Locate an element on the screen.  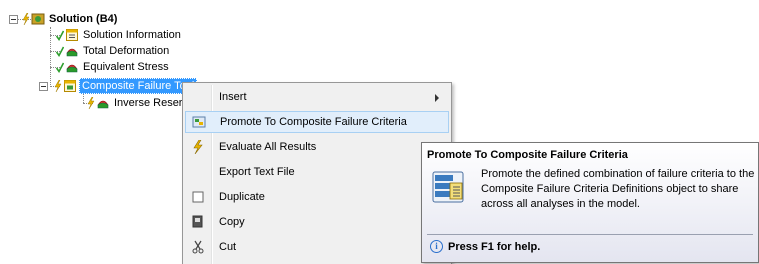
menu-item-cut: Cut is located at coordinates (317, 247).